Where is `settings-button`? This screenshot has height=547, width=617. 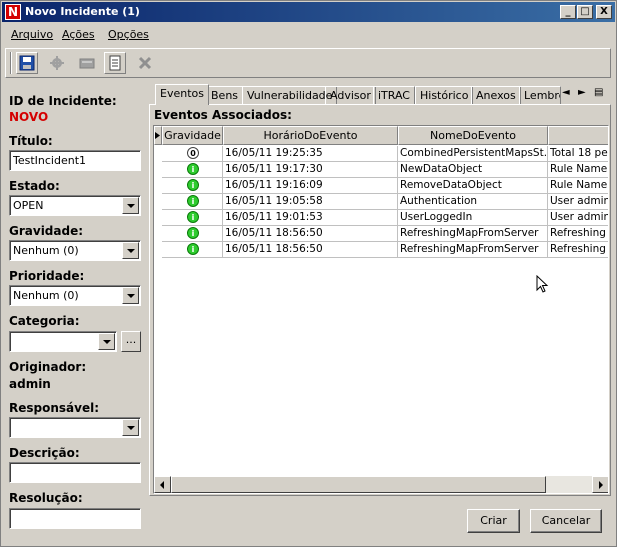
settings-button is located at coordinates (57, 63).